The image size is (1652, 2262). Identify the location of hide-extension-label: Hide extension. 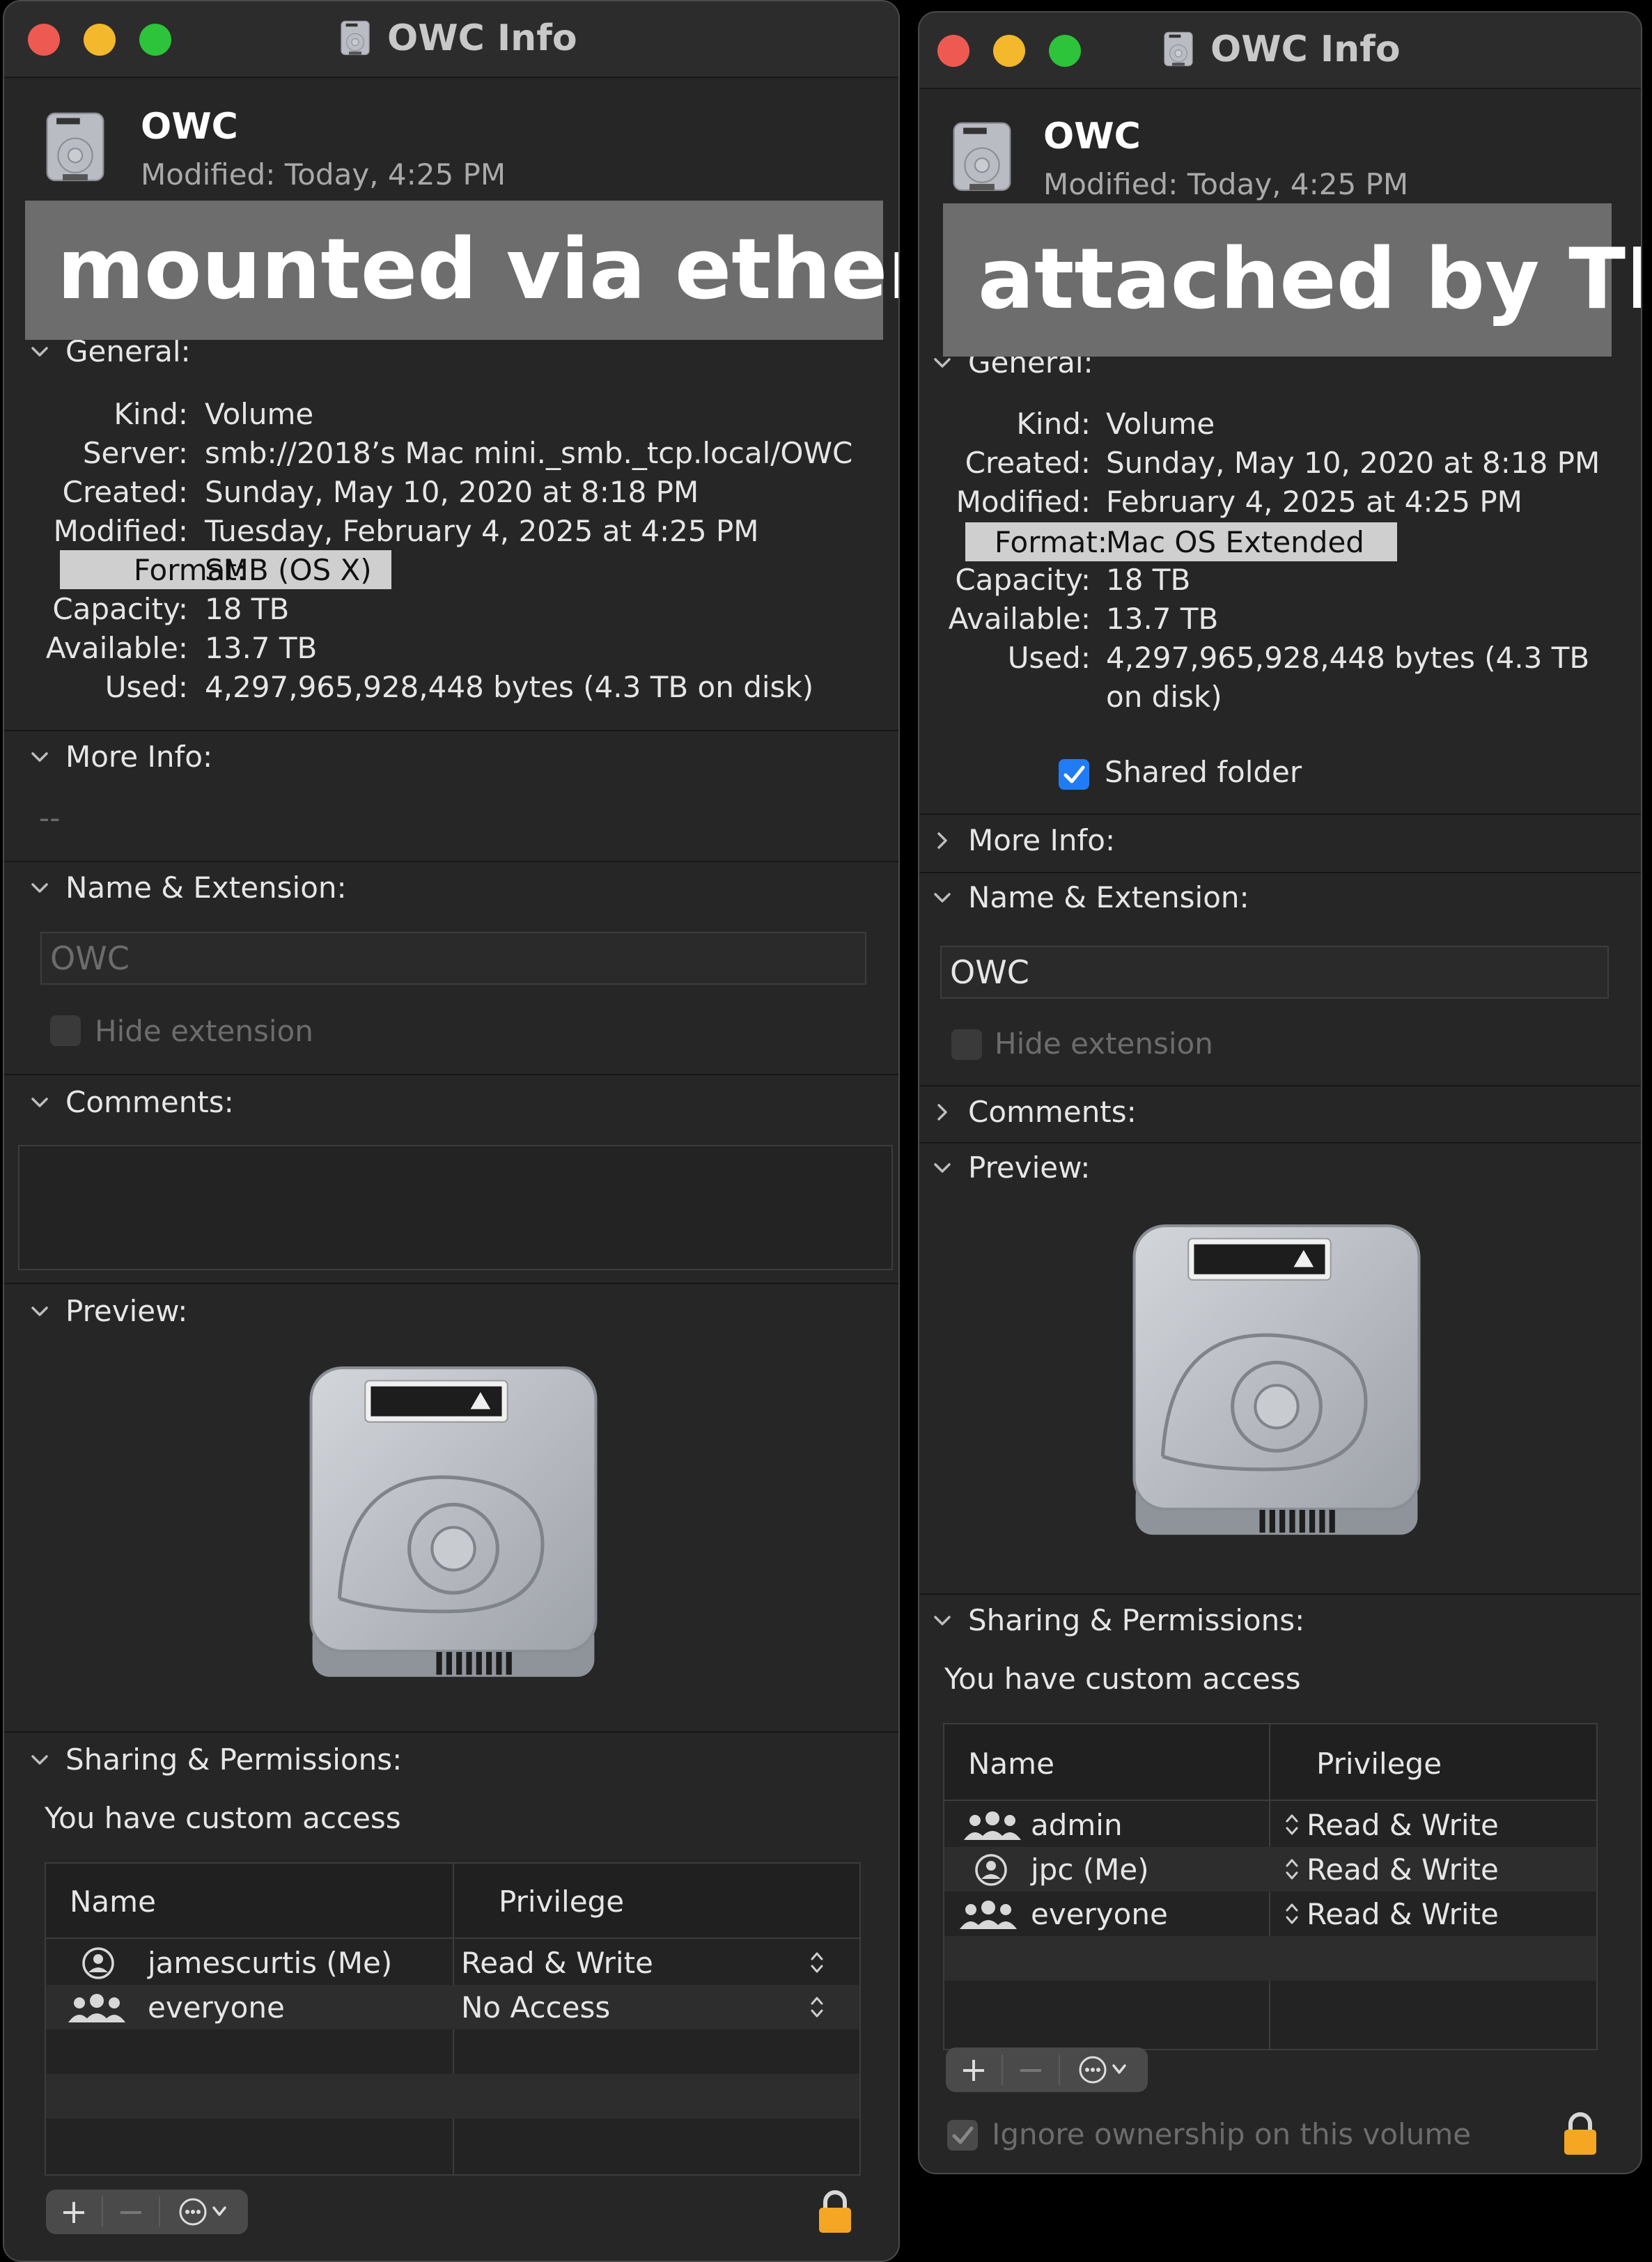
(1104, 1044).